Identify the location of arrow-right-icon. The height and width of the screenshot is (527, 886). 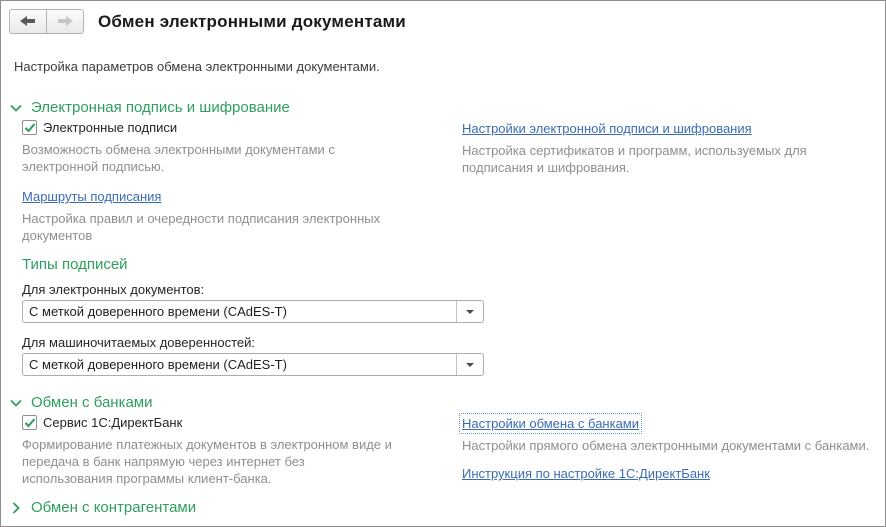
(65, 21).